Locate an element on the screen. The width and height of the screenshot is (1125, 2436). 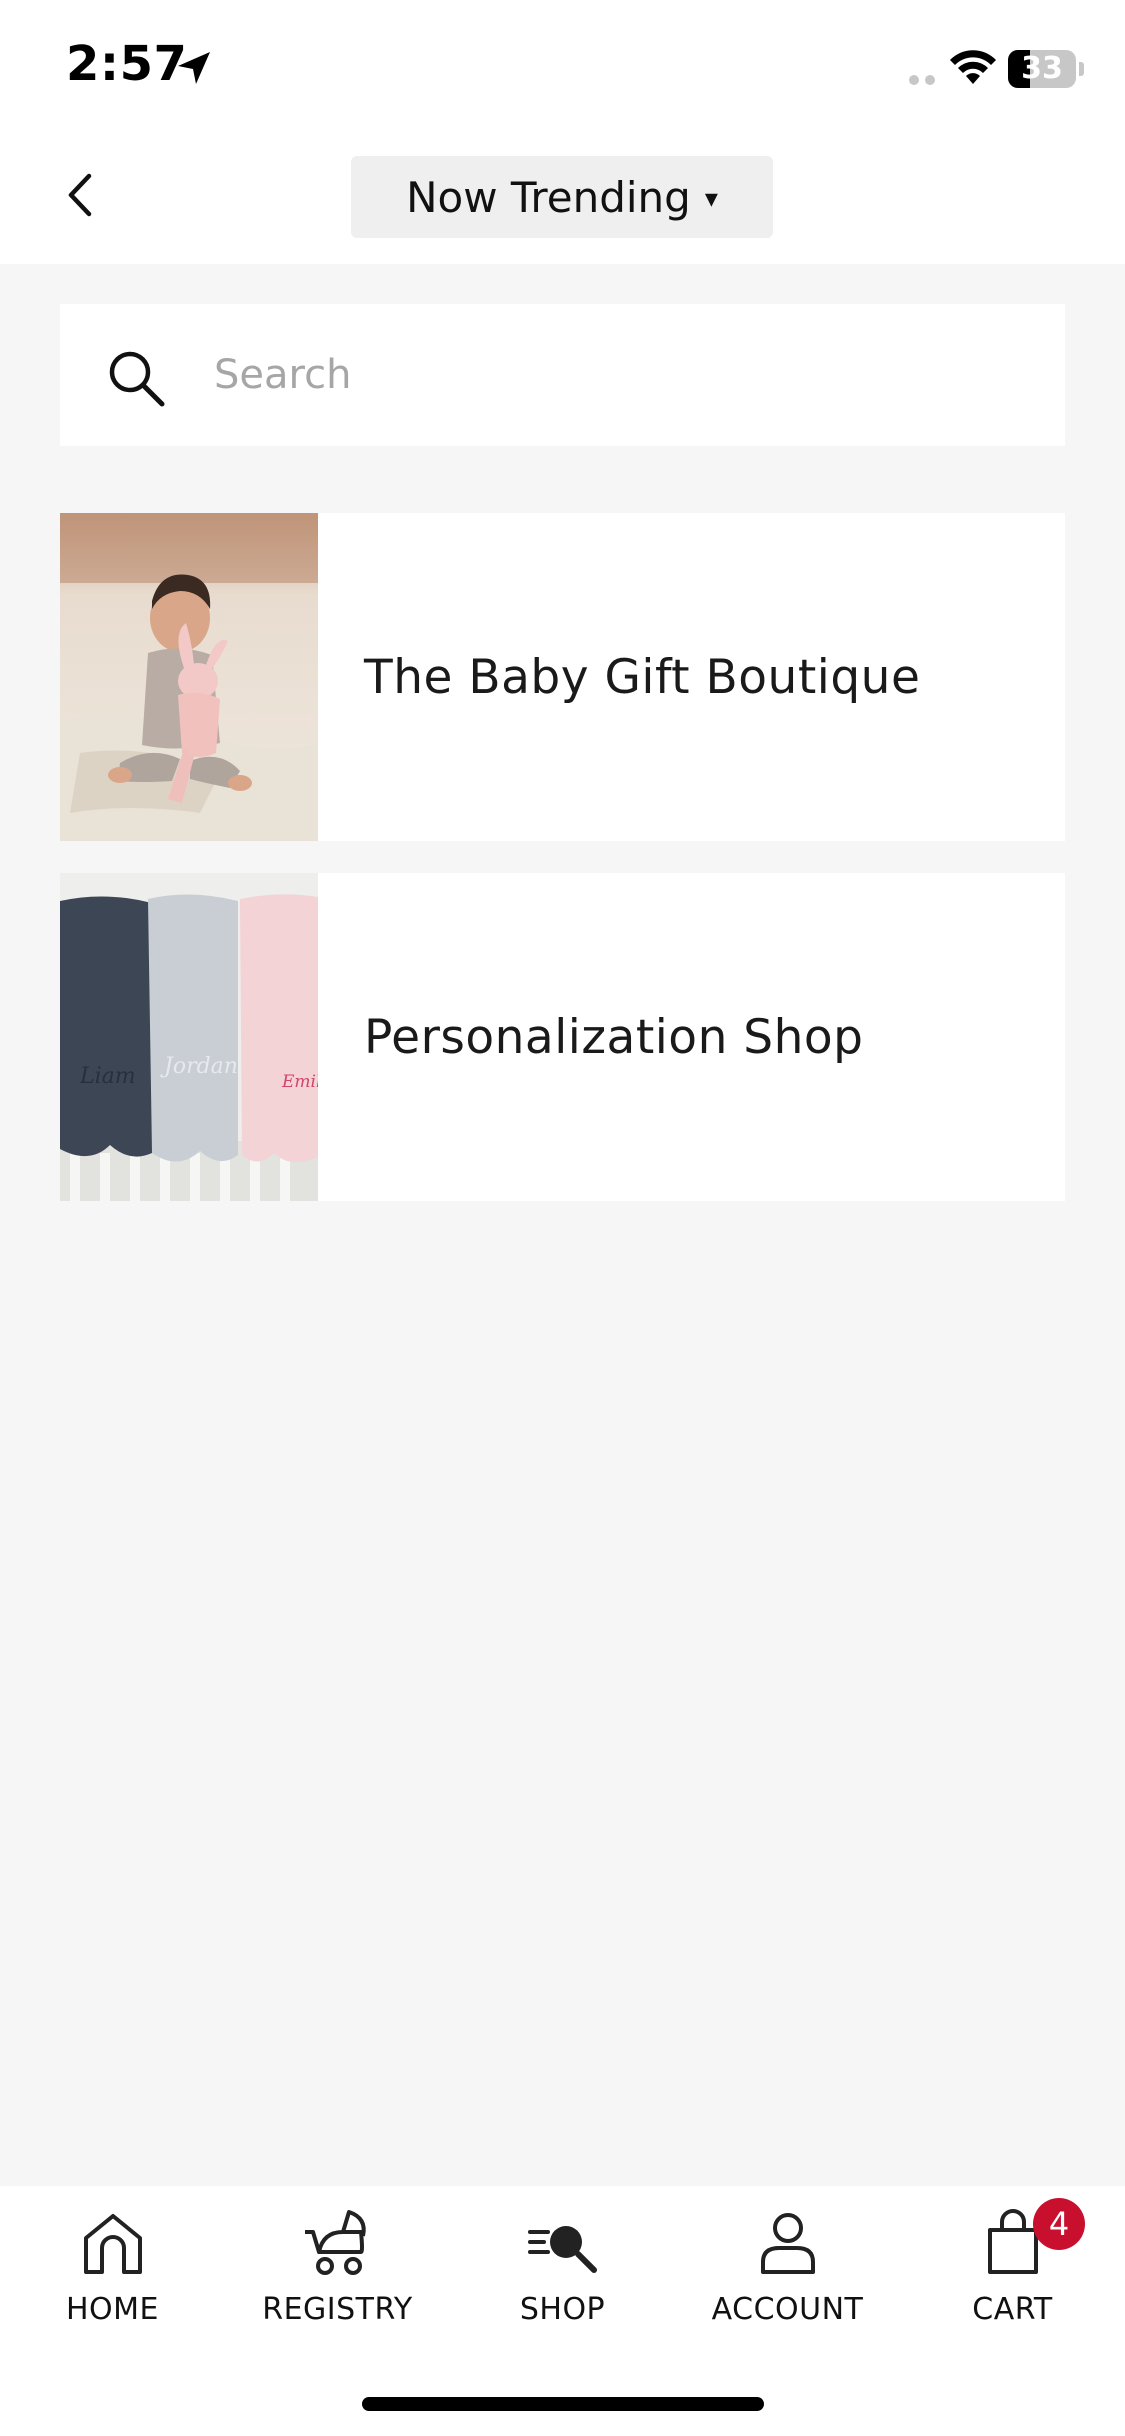
category-card-personalization-shop: Liam Jordan Emil Personalization Shop is located at coordinates (562, 1037).